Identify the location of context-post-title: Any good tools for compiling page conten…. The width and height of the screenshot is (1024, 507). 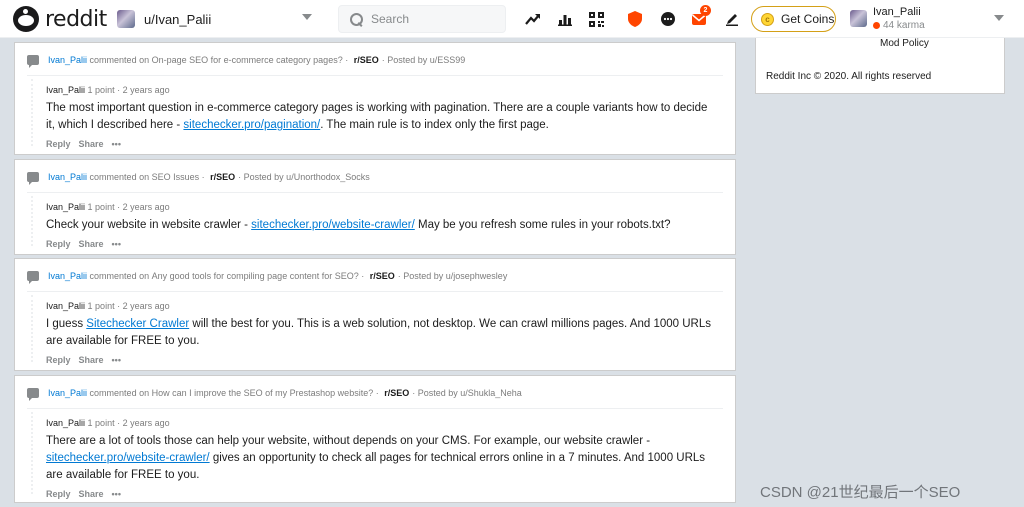
(255, 276).